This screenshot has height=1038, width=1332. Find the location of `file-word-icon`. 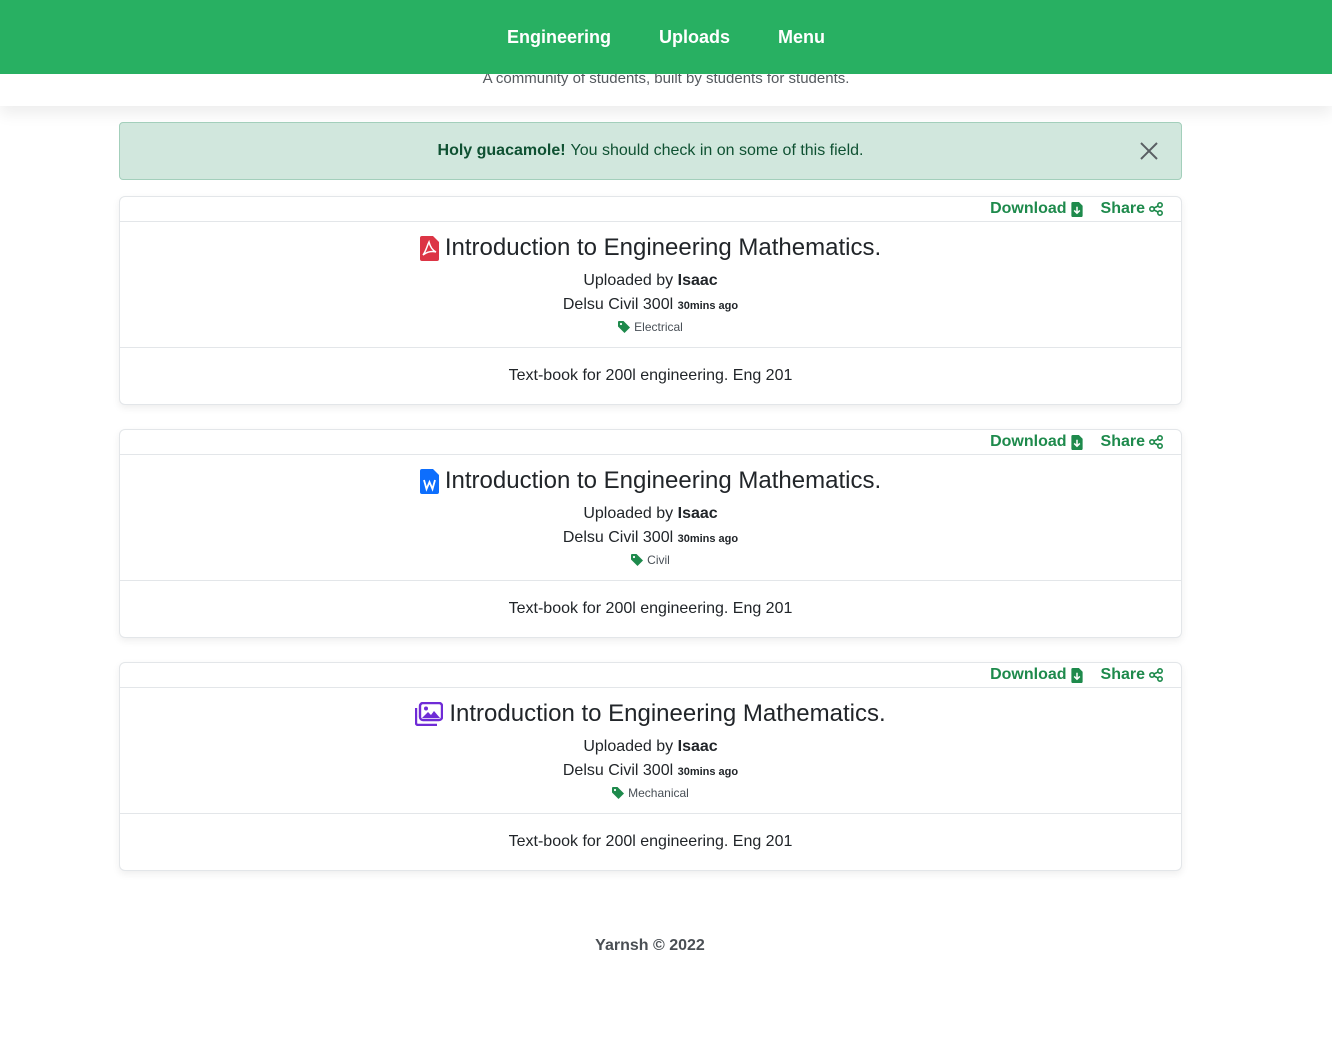

file-word-icon is located at coordinates (429, 481).